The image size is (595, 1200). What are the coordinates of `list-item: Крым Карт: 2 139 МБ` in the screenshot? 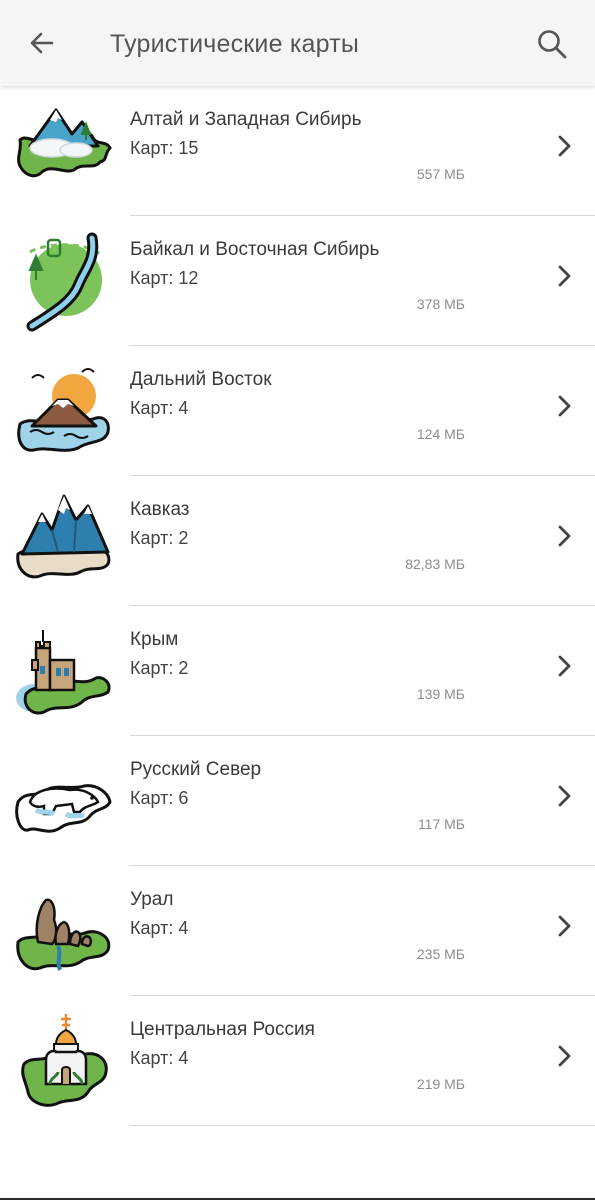 It's located at (297, 671).